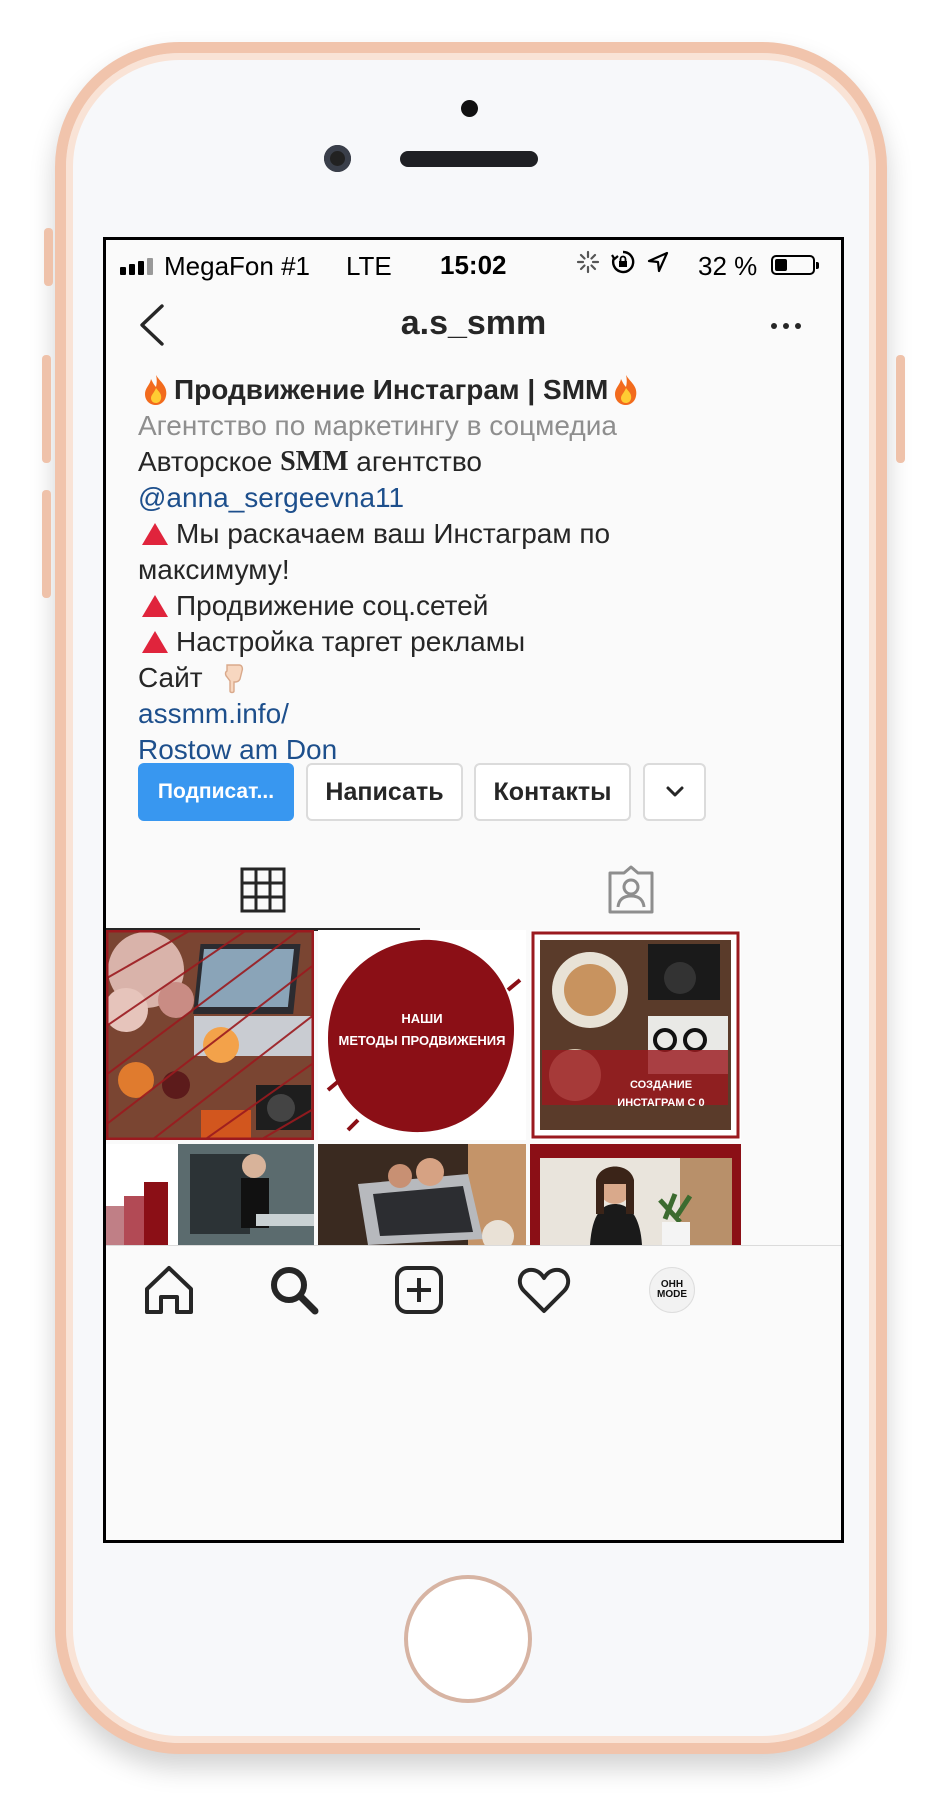 The image size is (947, 1819). I want to click on home-icon, so click(169, 1290).